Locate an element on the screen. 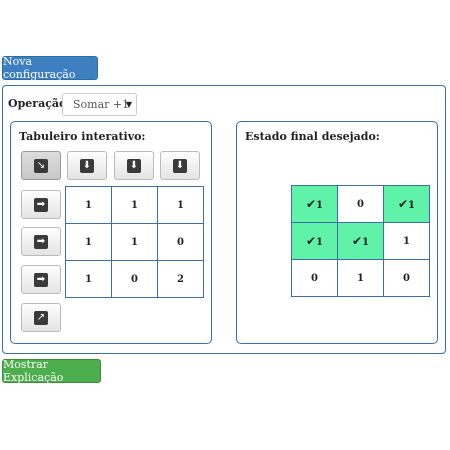 The width and height of the screenshot is (450, 450). arrow-up-right-icon: ↗ is located at coordinates (41, 317).